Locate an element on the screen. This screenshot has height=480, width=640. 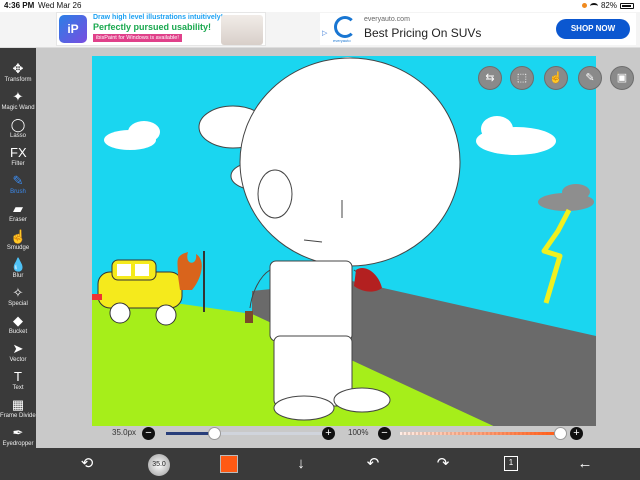
reference-image-button: ▣ is located at coordinates (622, 78).